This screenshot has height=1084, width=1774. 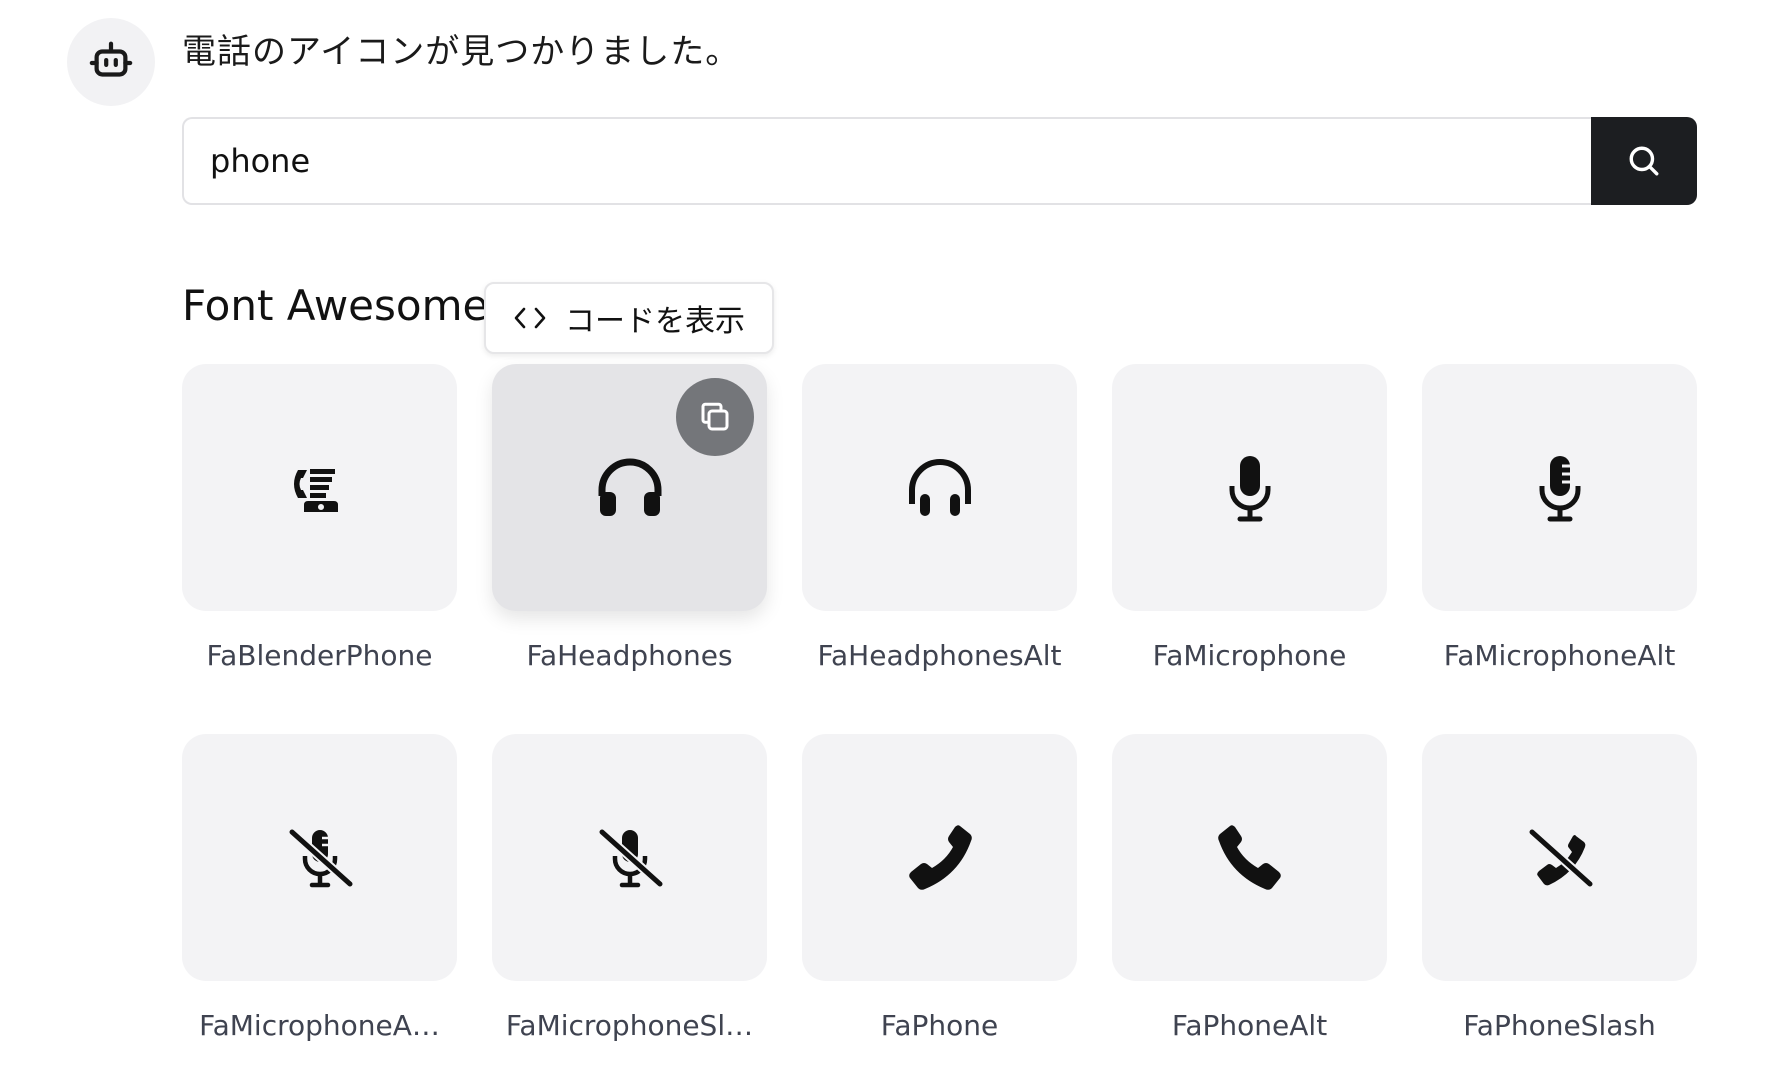 I want to click on icon-card: FaMicrophoneAlt, so click(x=1559, y=549).